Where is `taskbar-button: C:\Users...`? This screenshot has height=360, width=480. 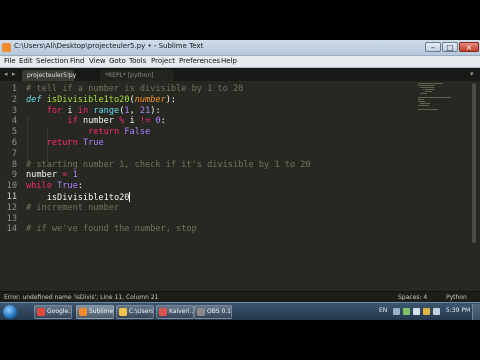 taskbar-button: C:\Users... is located at coordinates (135, 312).